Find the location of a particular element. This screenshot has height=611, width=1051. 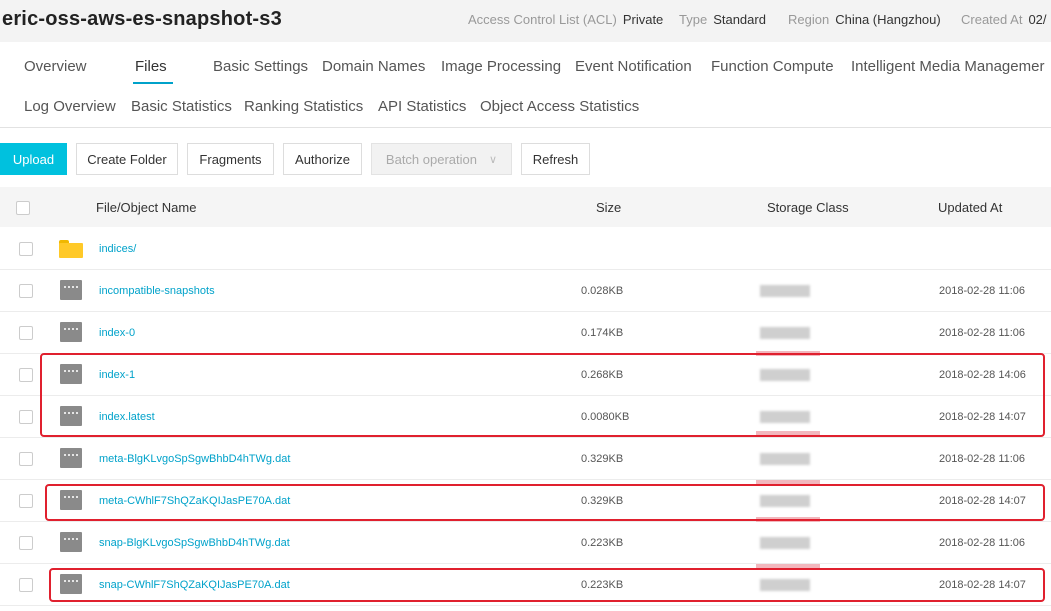

tab-api-statistics: API Statistics is located at coordinates (422, 106).